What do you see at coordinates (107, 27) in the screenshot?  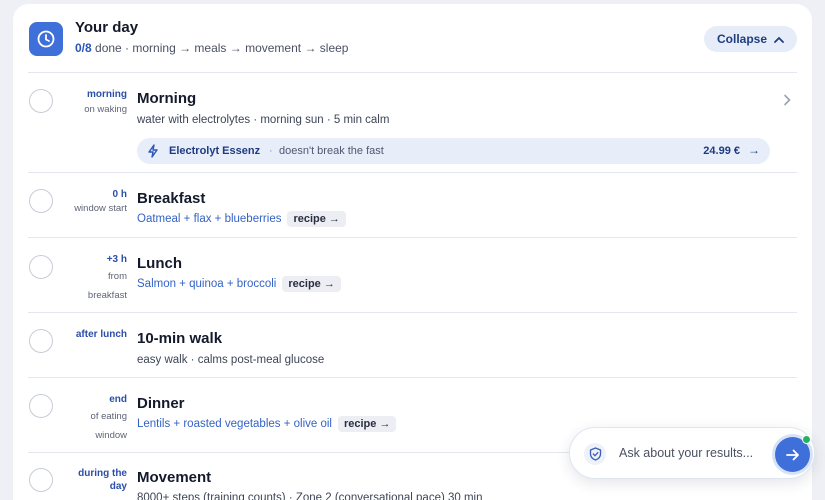 I see `page-title: Your day` at bounding box center [107, 27].